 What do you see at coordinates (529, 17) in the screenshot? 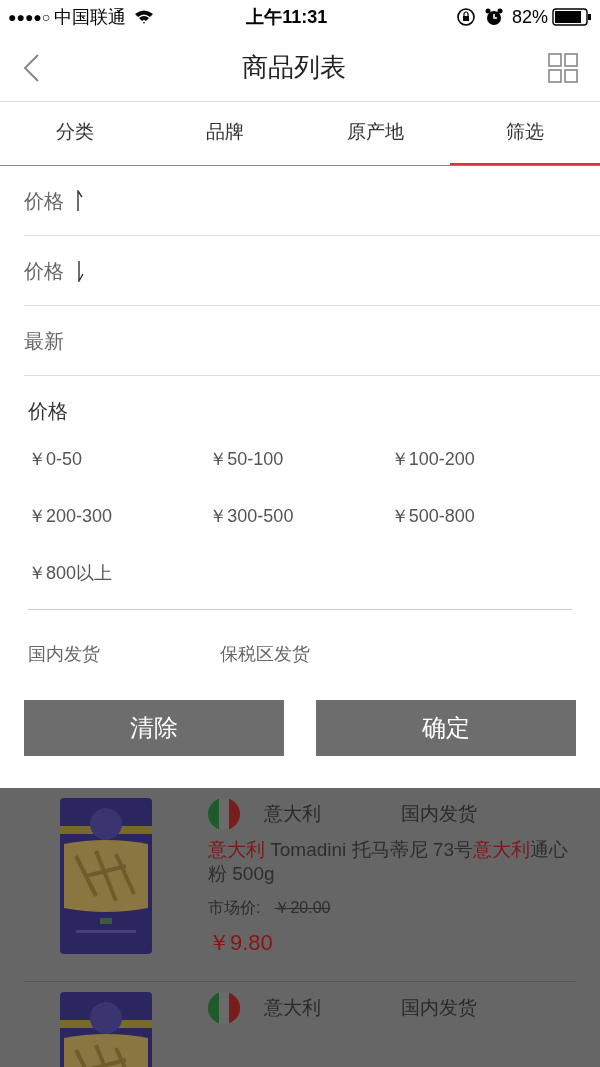
I see `battery-percent: 82%` at bounding box center [529, 17].